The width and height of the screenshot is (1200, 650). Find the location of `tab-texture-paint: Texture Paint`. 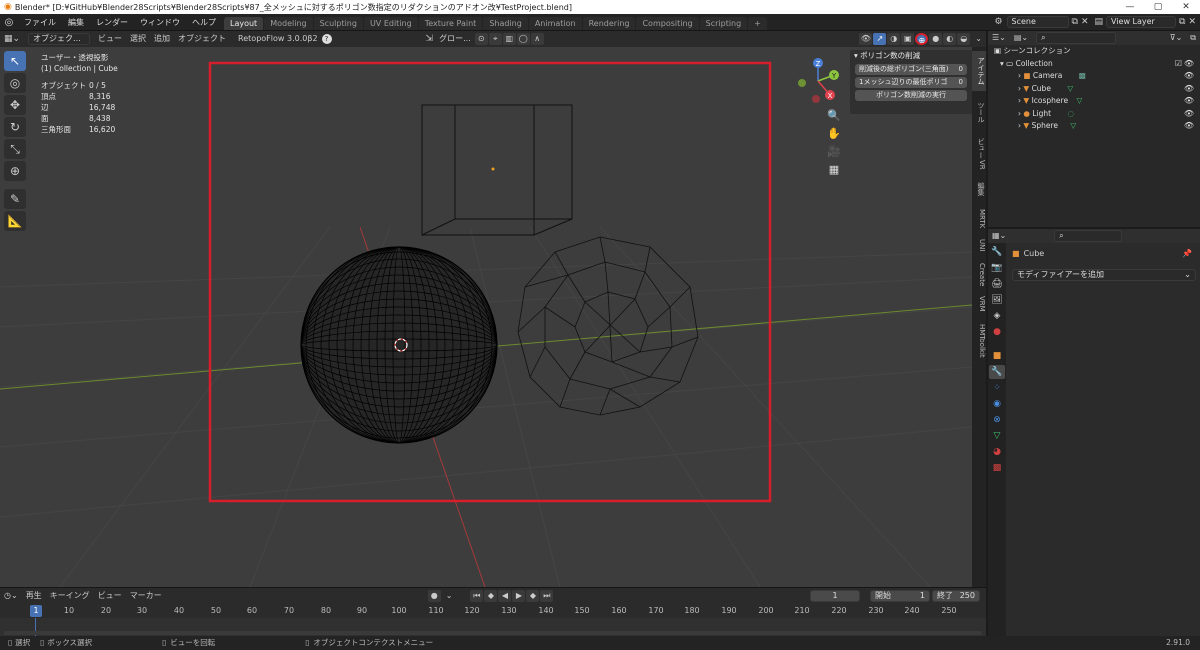

tab-texture-paint: Texture Paint is located at coordinates (450, 23).